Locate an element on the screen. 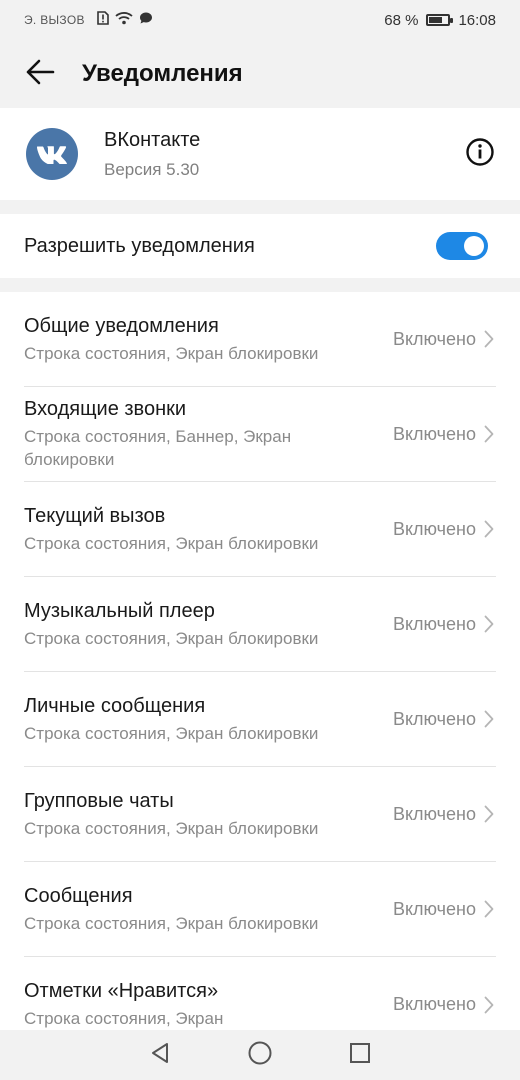  battery-percent: 68 % is located at coordinates (401, 20).